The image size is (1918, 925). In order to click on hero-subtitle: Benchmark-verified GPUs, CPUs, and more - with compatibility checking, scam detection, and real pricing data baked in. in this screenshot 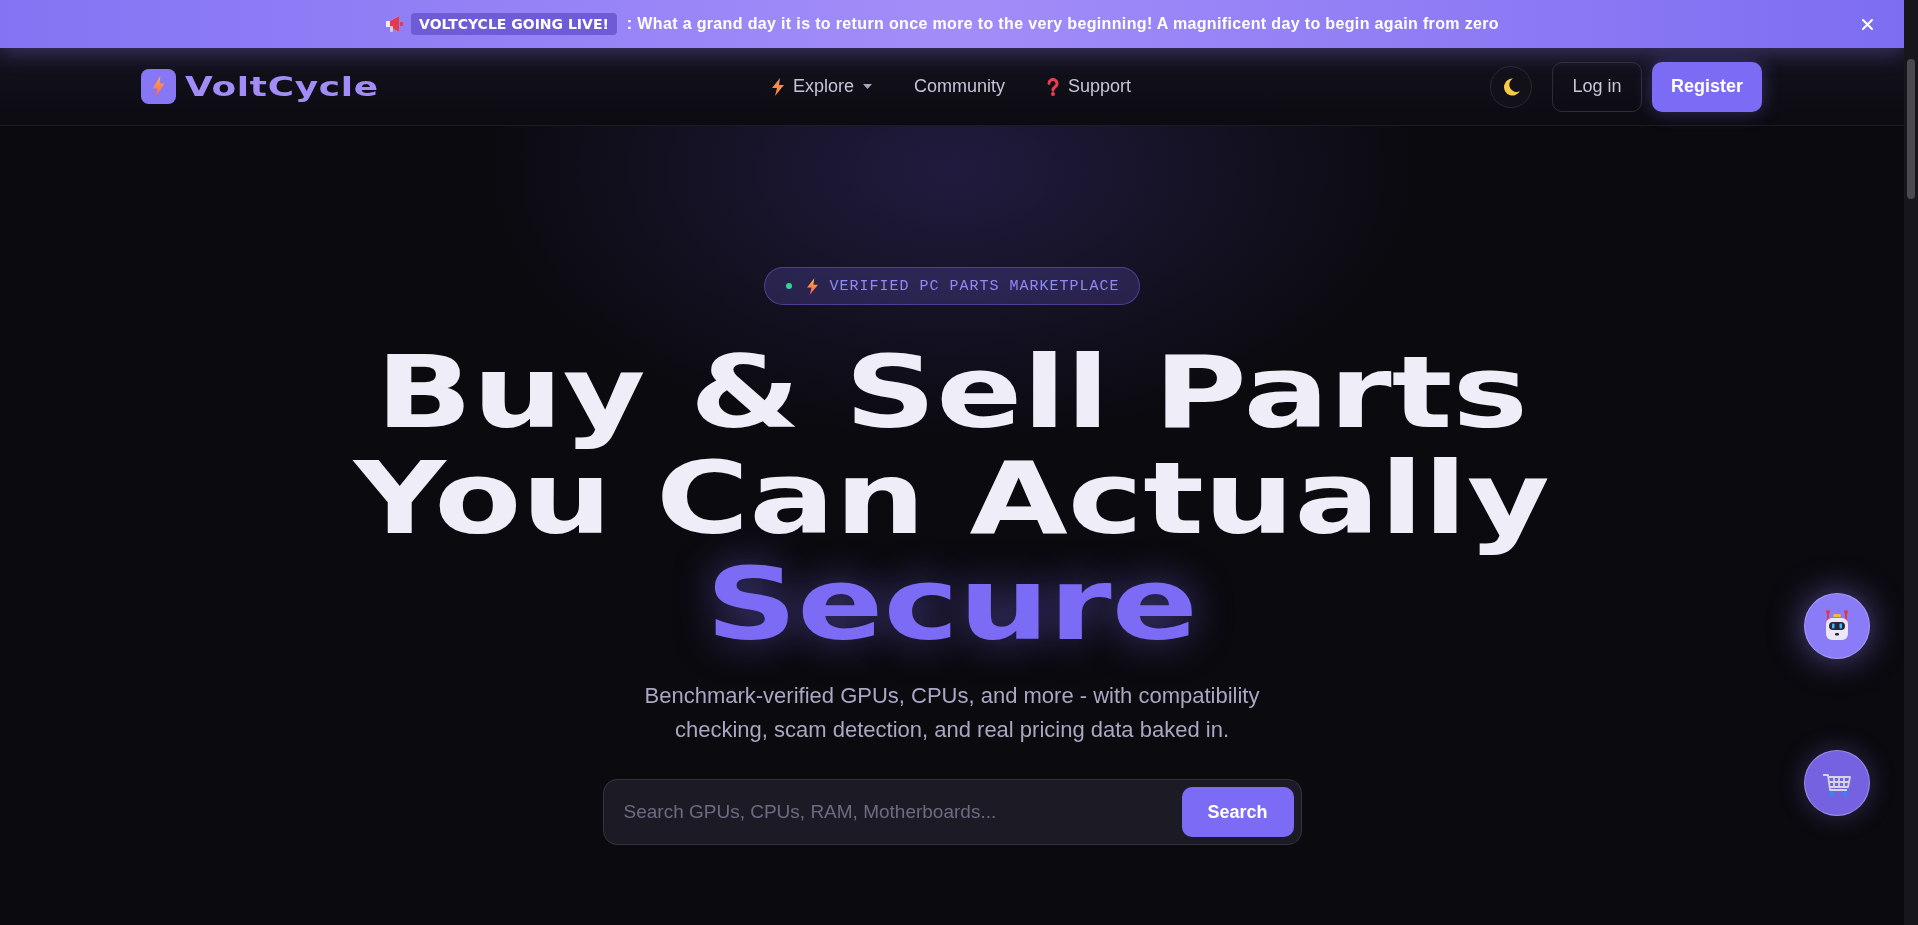, I will do `click(952, 713)`.